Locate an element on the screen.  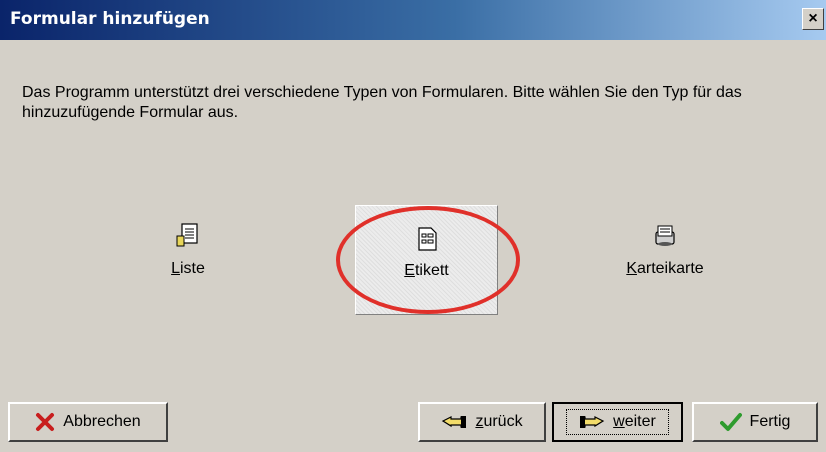
window-title: Formular hinzufügen is located at coordinates (110, 19).